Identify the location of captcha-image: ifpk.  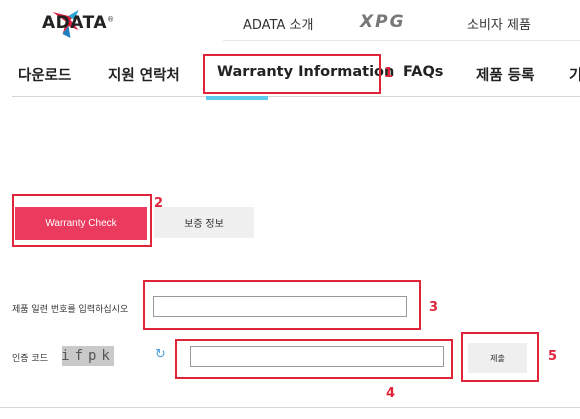
(88, 356).